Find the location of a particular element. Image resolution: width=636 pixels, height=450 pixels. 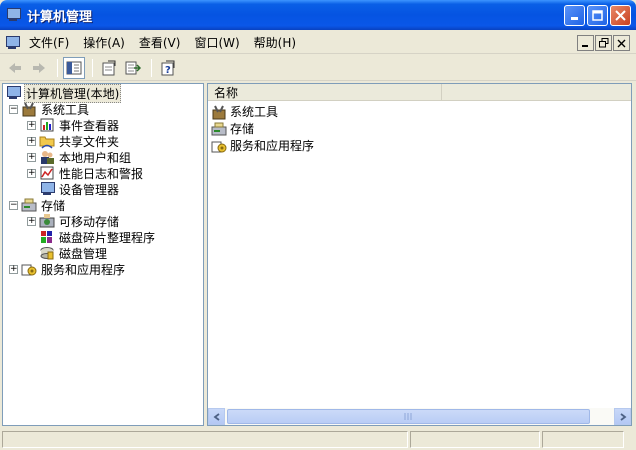

menu-window: 窗口(W) is located at coordinates (216, 43).